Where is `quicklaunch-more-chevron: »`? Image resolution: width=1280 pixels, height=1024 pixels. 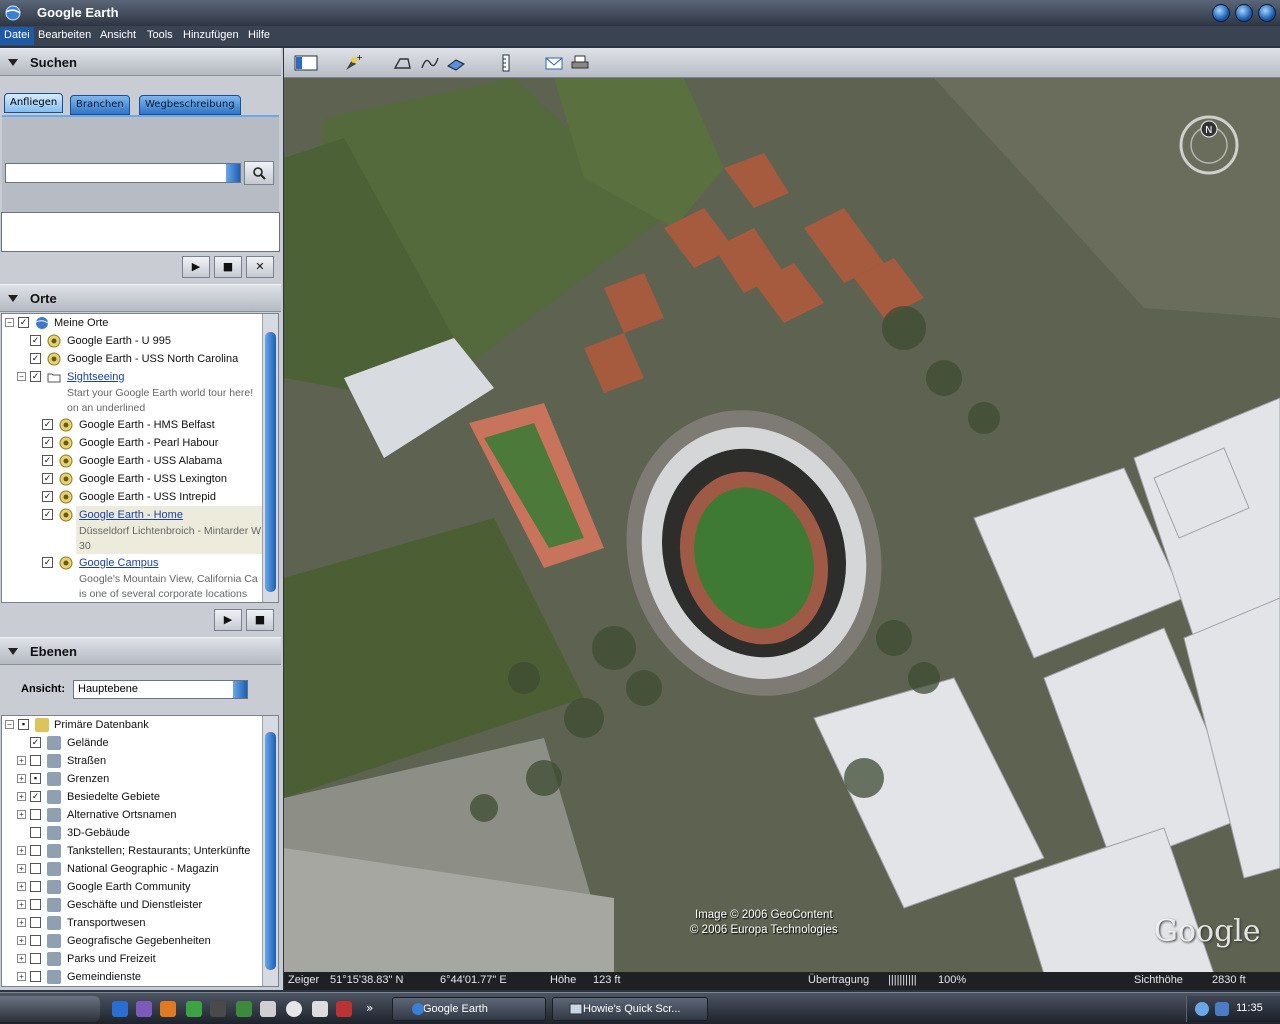 quicklaunch-more-chevron: » is located at coordinates (369, 1008).